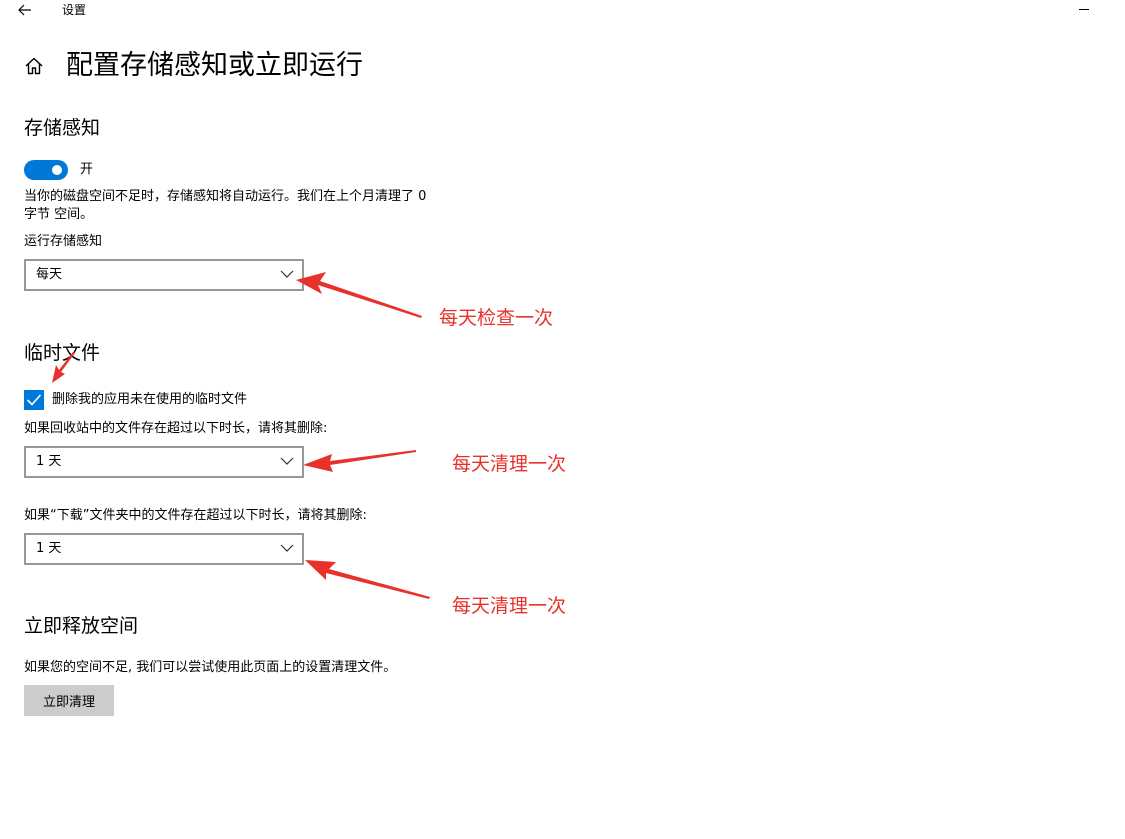 The width and height of the screenshot is (1125, 839). What do you see at coordinates (509, 464) in the screenshot?
I see `annotation-recycle-note: 每天清理一次` at bounding box center [509, 464].